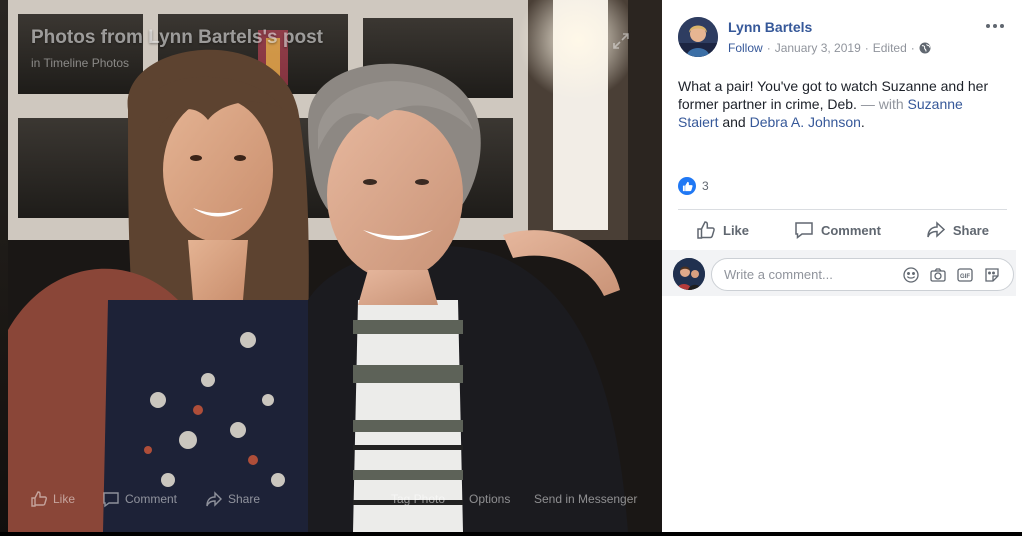  I want to click on post-actions: Like Comment Share, so click(842, 230).